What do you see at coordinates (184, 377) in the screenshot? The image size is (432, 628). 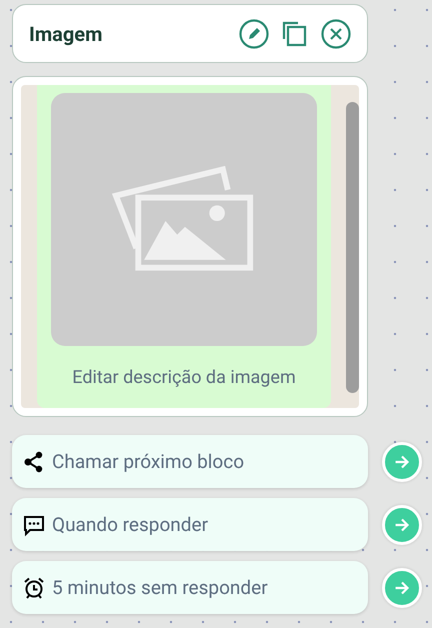 I see `image-caption: Editar descrição da imagem` at bounding box center [184, 377].